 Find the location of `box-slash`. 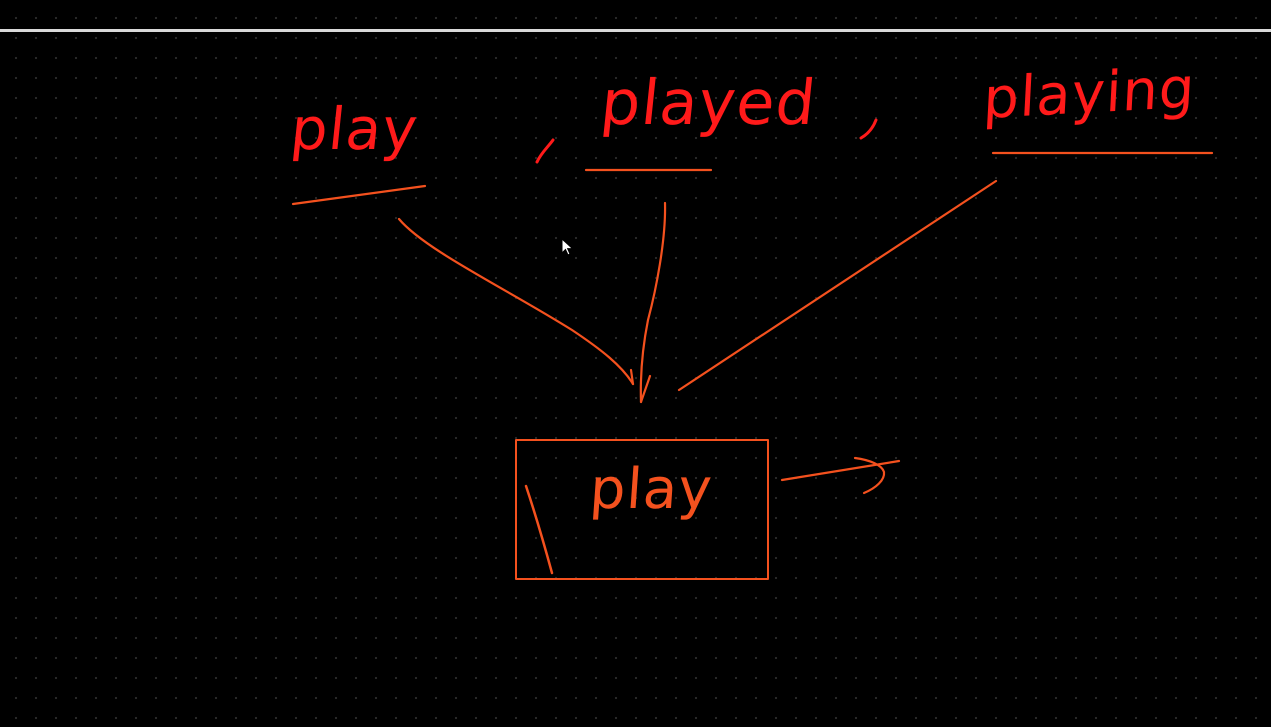

box-slash is located at coordinates (539, 529).